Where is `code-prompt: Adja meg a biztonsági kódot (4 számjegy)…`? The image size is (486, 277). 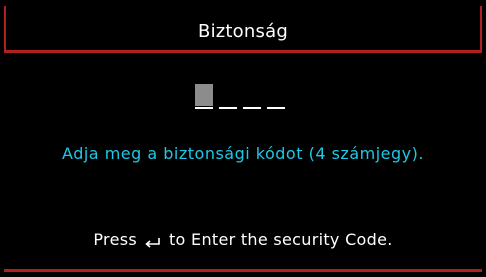 code-prompt: Adja meg a biztonsági kódot (4 számjegy)… is located at coordinates (243, 153).